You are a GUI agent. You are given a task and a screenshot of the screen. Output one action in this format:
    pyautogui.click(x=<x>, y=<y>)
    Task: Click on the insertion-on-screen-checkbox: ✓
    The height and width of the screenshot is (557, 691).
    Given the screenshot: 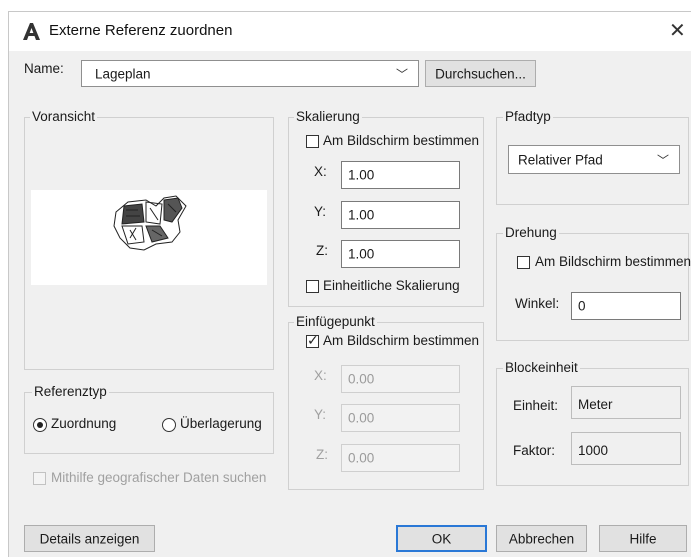 What is the action you would take?
    pyautogui.click(x=312, y=340)
    